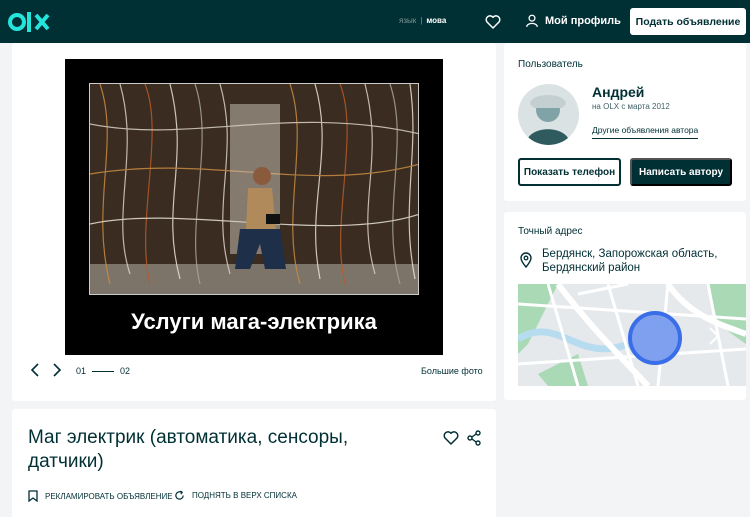 This screenshot has width=750, height=517. What do you see at coordinates (681, 172) in the screenshot?
I see `write-author-button: Написать автору` at bounding box center [681, 172].